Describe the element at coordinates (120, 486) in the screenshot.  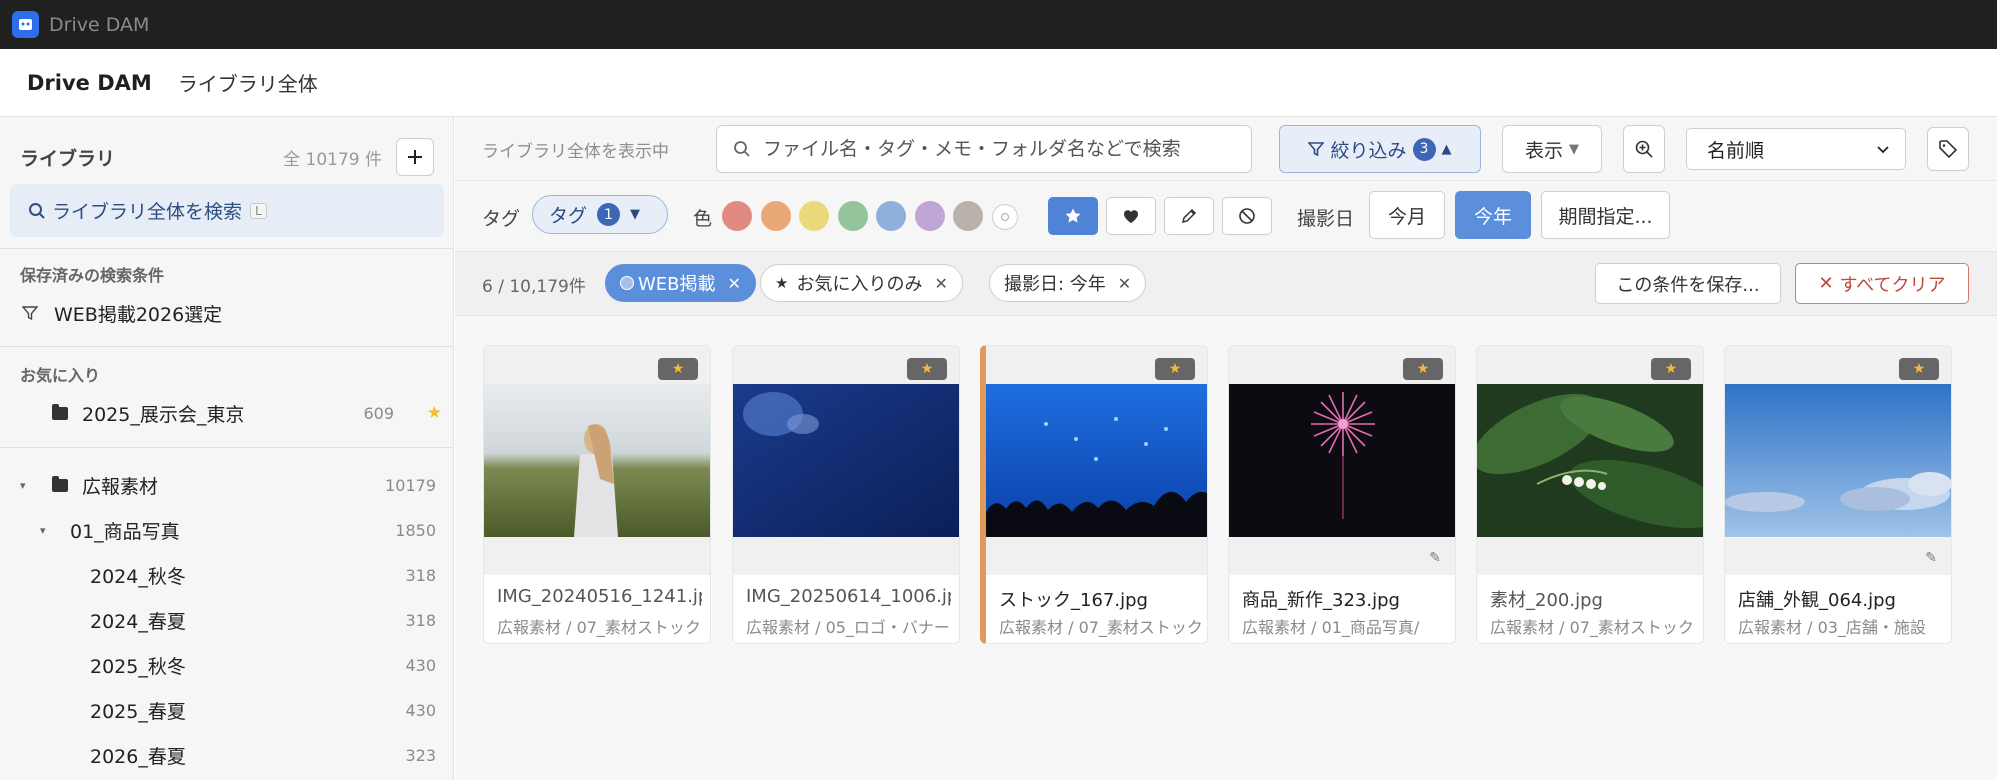
I see `tree-item-label: 広報素材` at that location.